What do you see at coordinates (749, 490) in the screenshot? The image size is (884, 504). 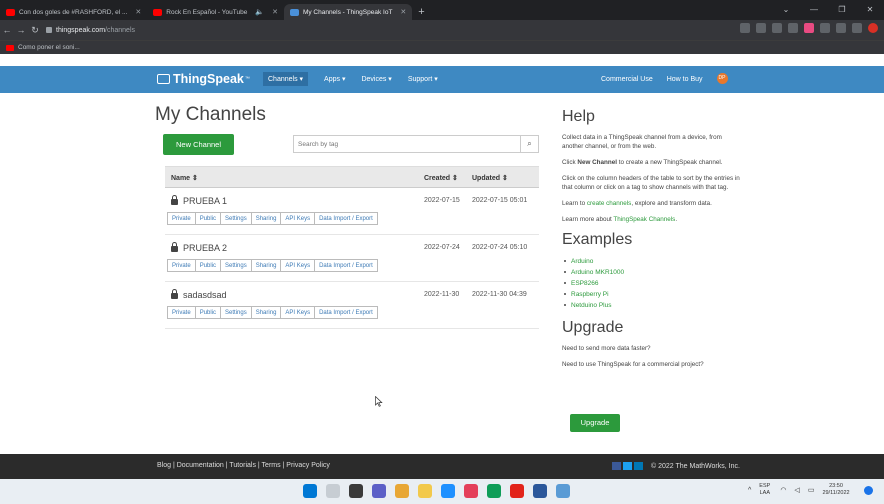 I see `chevron-up-icon: ^` at bounding box center [749, 490].